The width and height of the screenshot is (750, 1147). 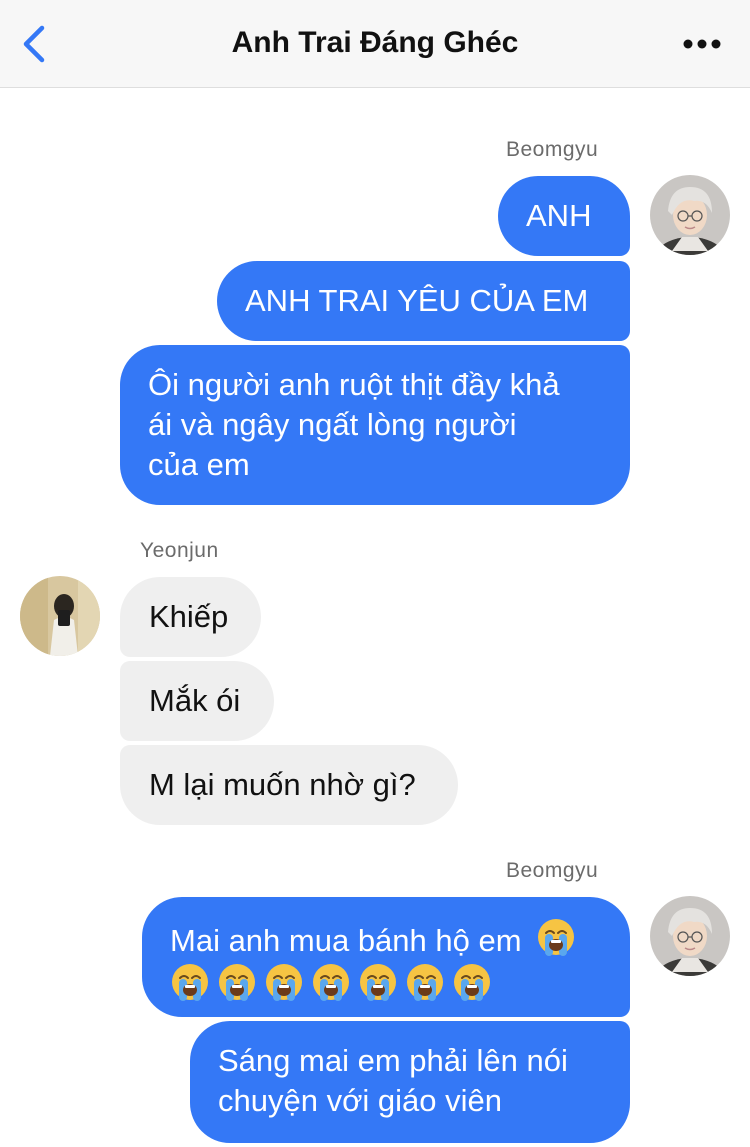 I want to click on message-text: ái và ngây ngất lòng người, so click(x=332, y=424).